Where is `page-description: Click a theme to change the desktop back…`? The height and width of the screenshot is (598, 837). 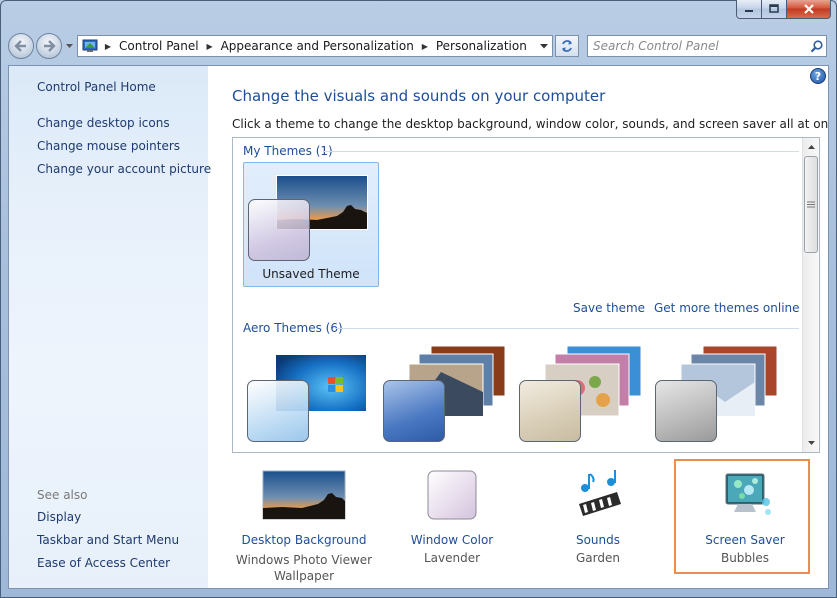 page-description: Click a theme to change the desktop back… is located at coordinates (530, 124).